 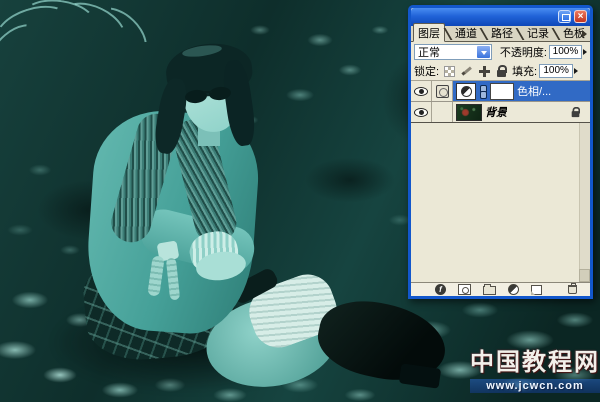 I want to click on layer-row-content: 背景, so click(x=521, y=112).